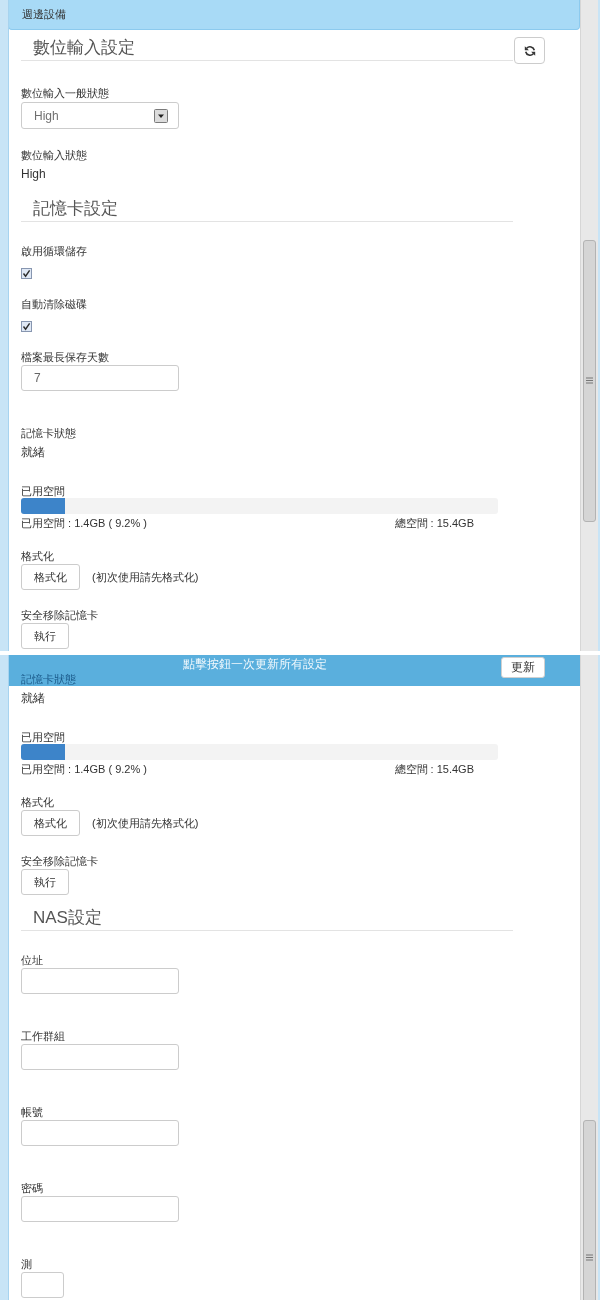 This screenshot has width=600, height=1300. Describe the element at coordinates (100, 115) in the screenshot. I see `select-field: High` at that location.